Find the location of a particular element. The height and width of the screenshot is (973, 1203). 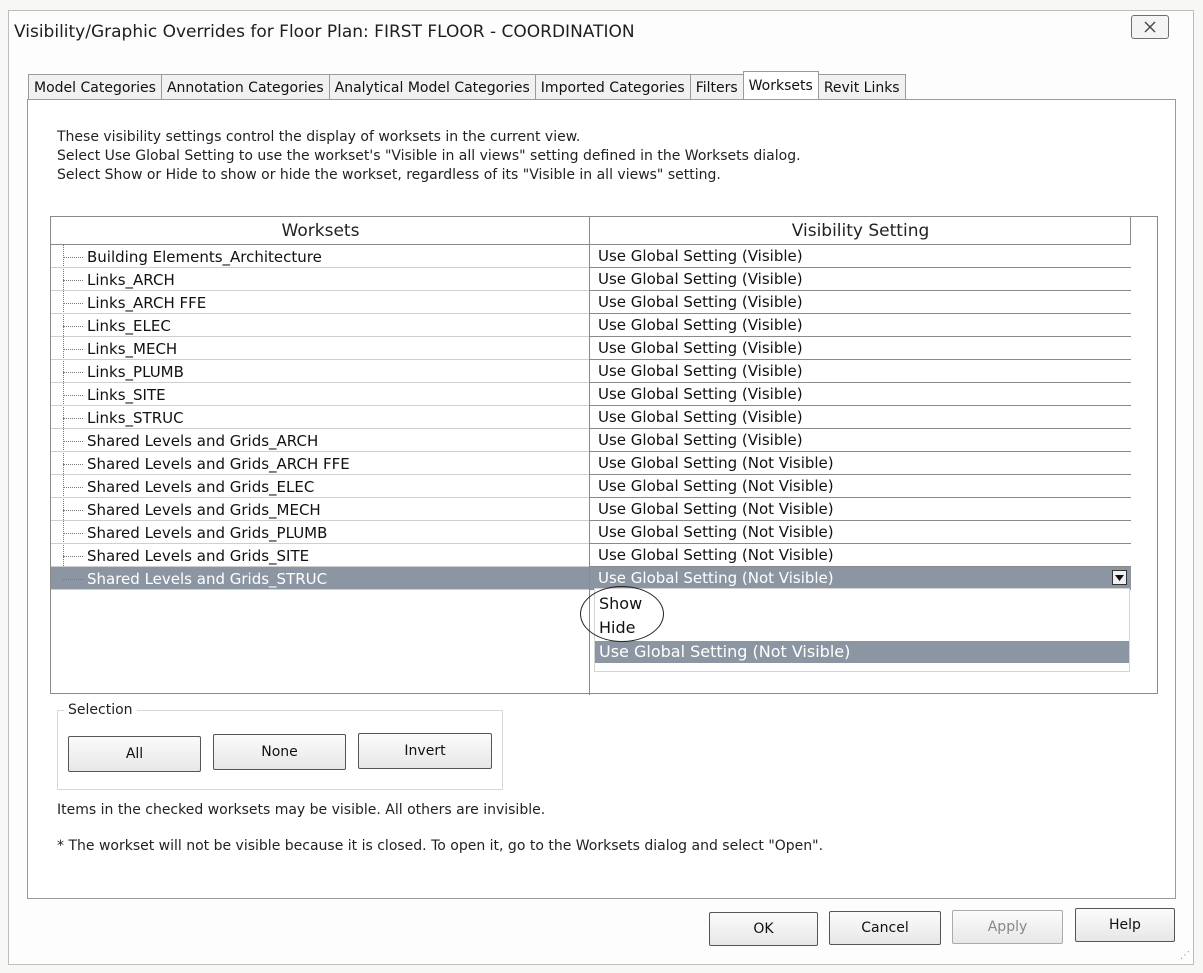

table-row: Links_MECH Use Global Setting (Visible) is located at coordinates (591, 348).